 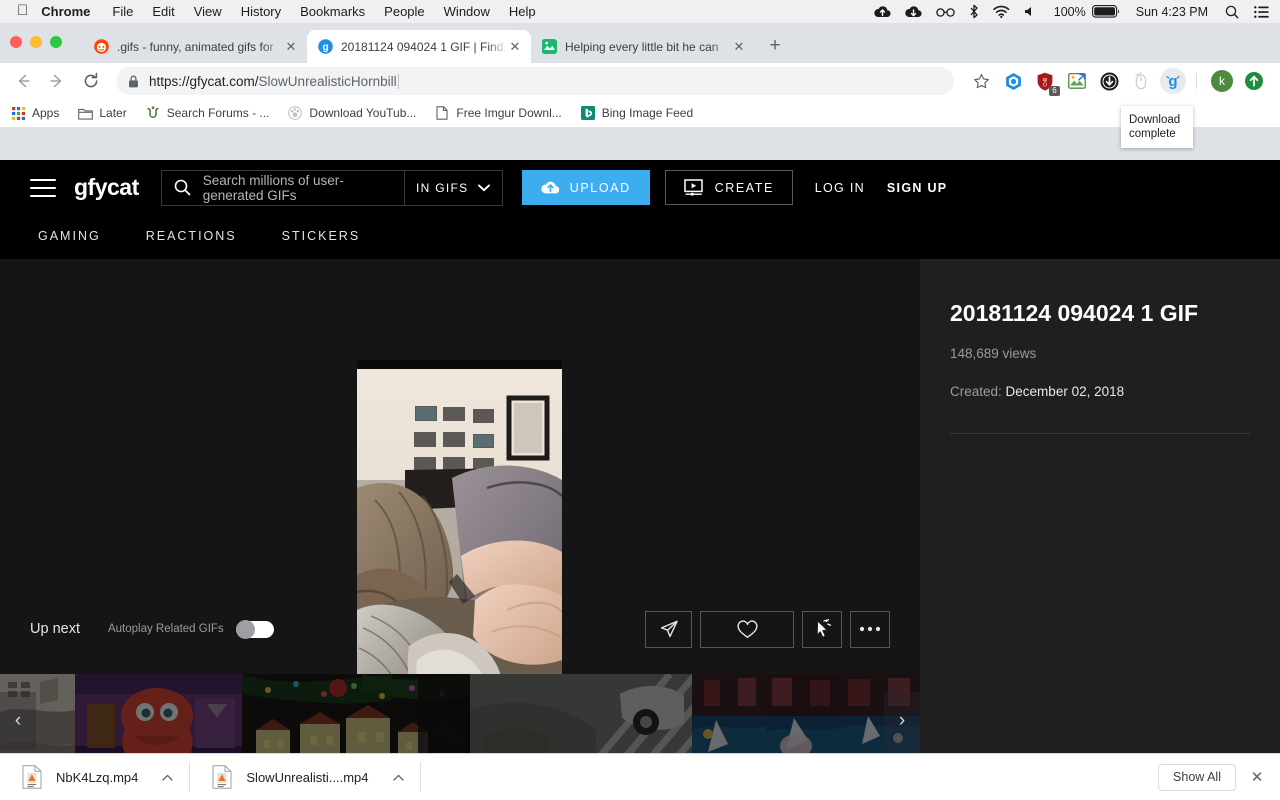 I want to click on menu-item-chrome: Chrome, so click(x=65, y=11).